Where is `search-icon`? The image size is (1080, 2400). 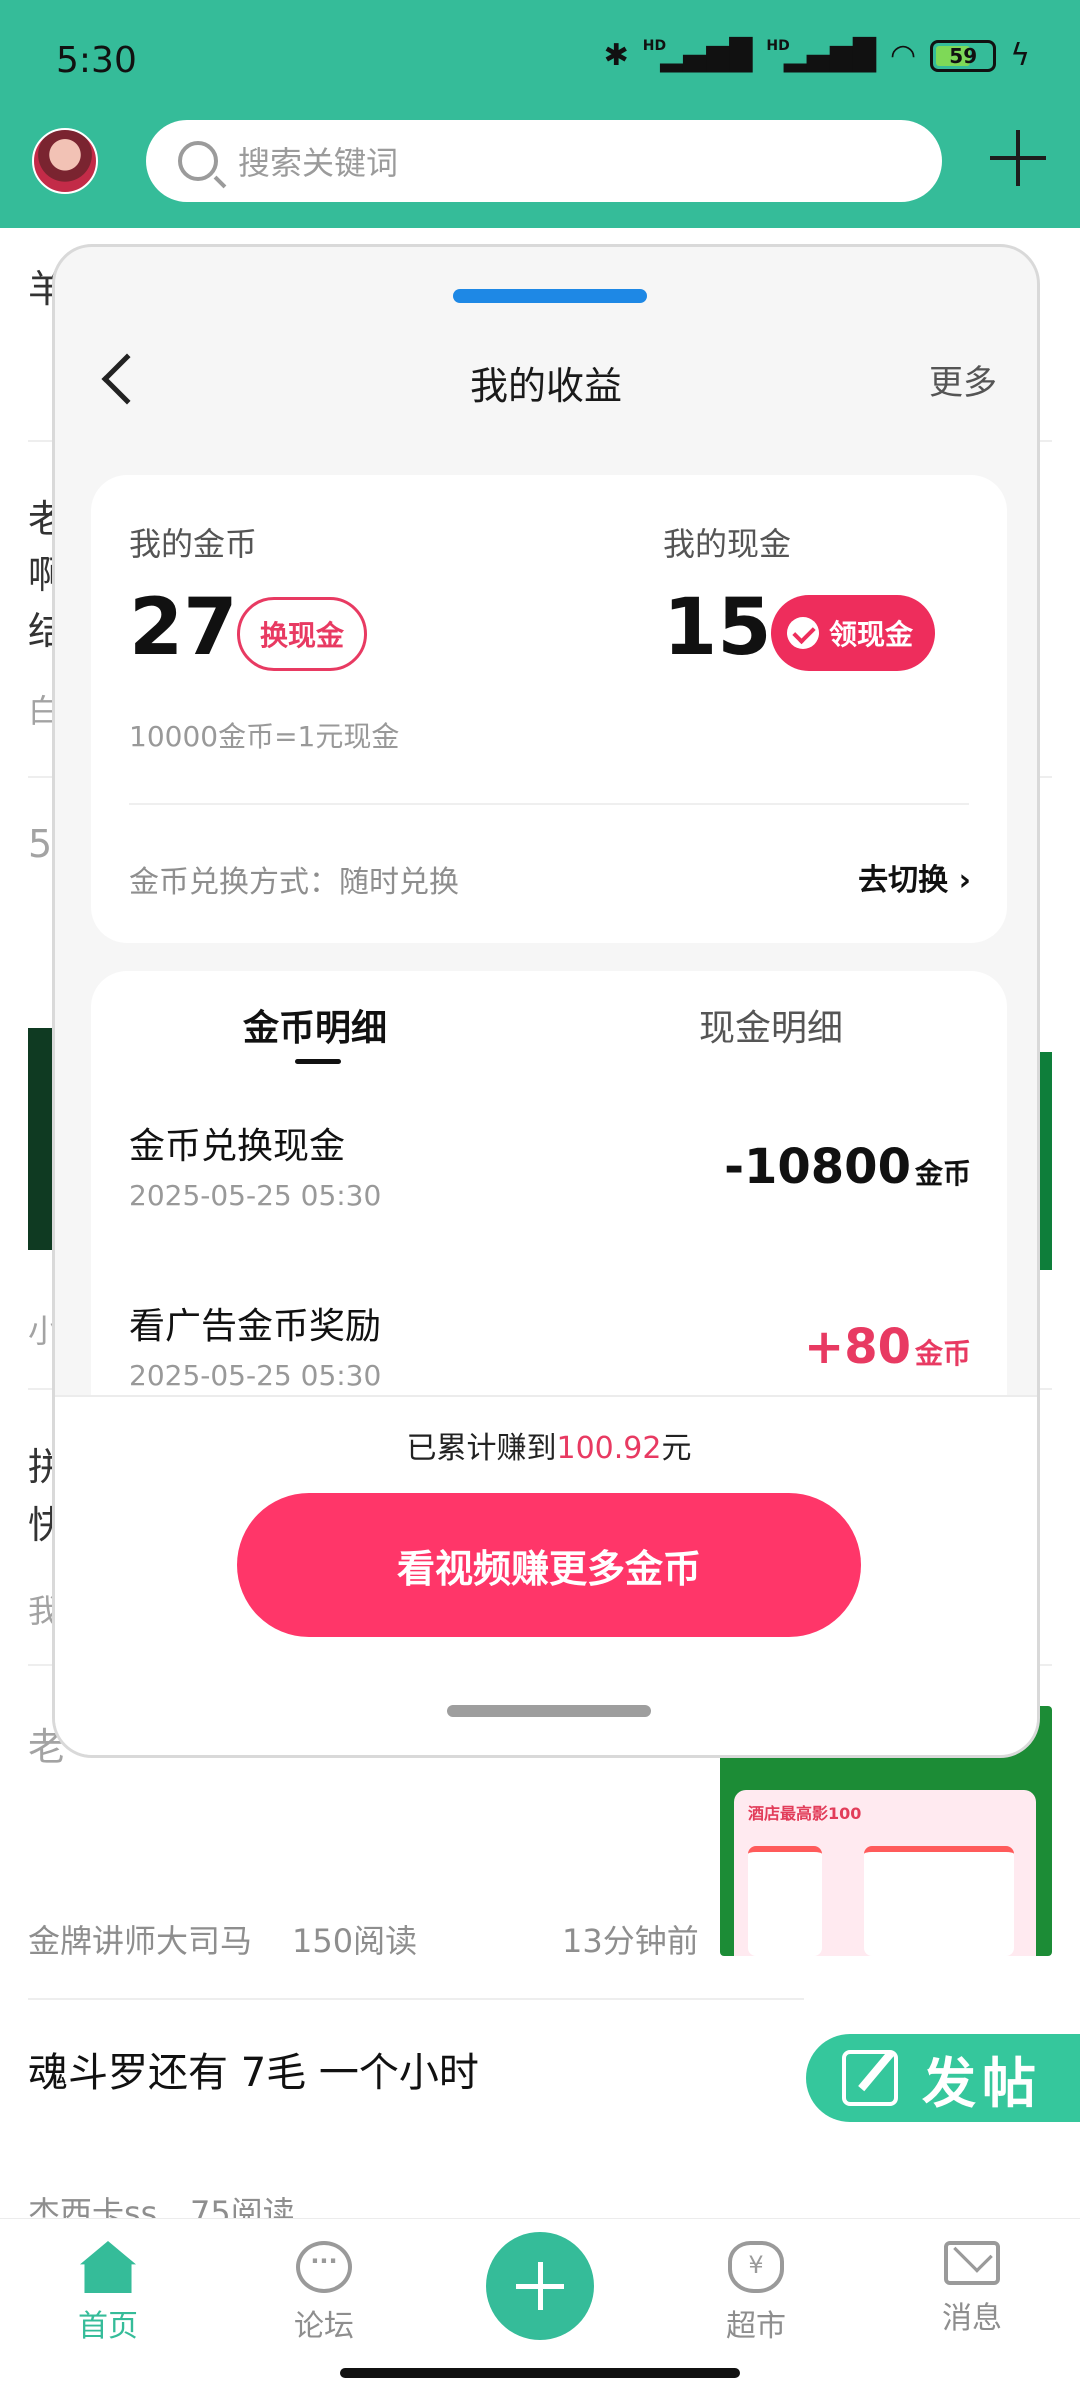 search-icon is located at coordinates (198, 161).